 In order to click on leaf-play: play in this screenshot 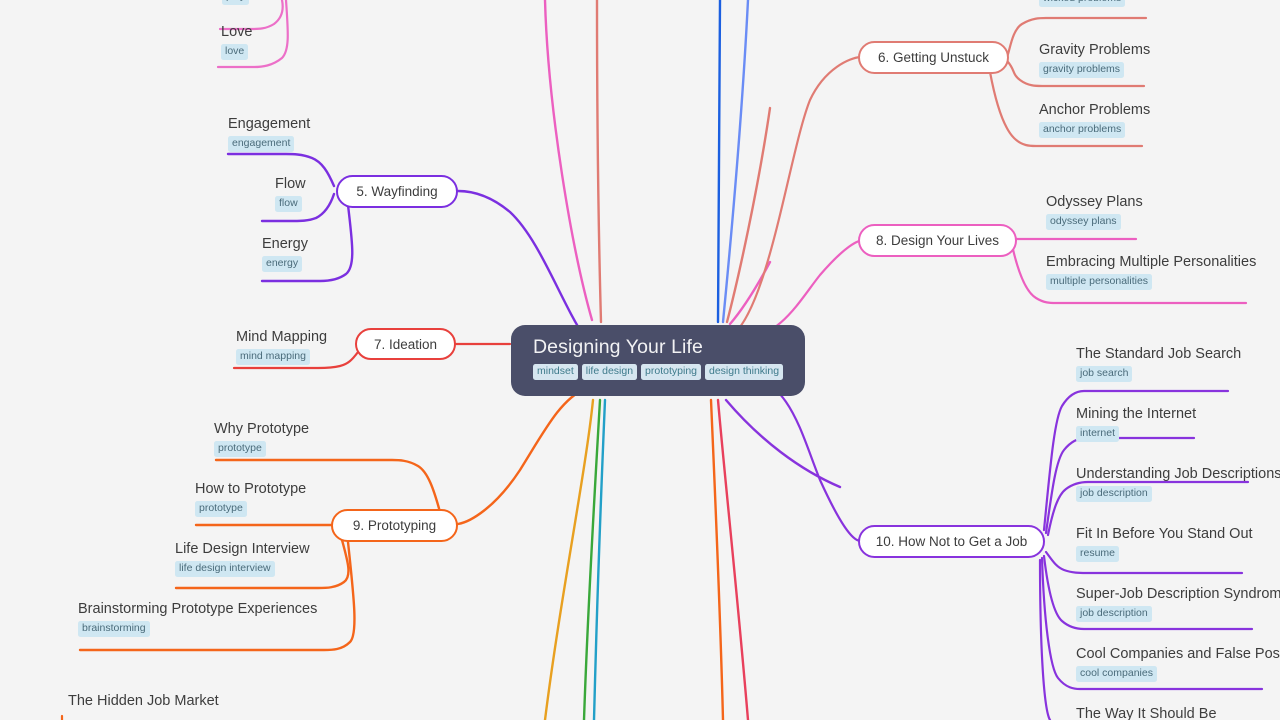, I will do `click(236, 2)`.